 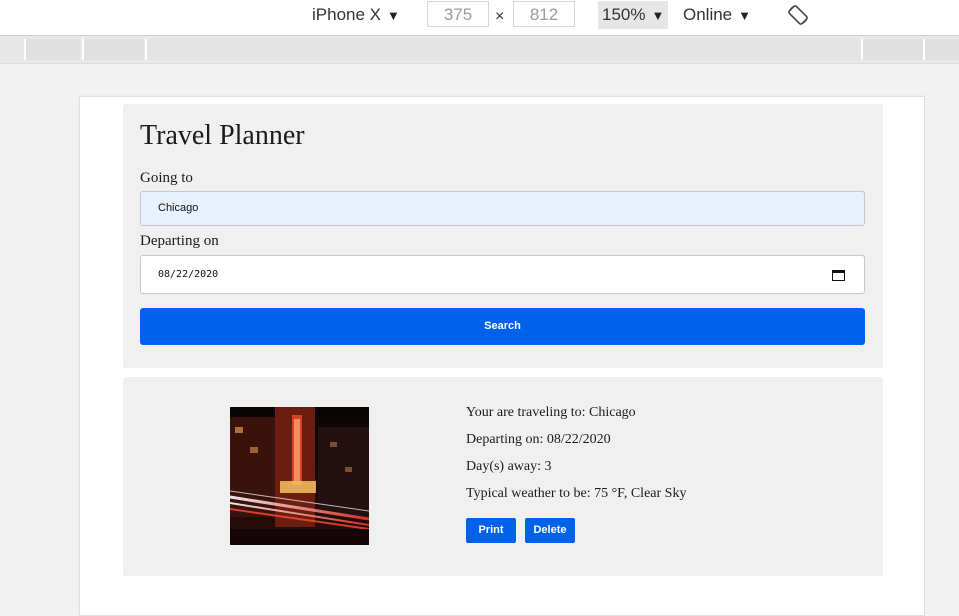 I want to click on width-input: 375, so click(x=458, y=14).